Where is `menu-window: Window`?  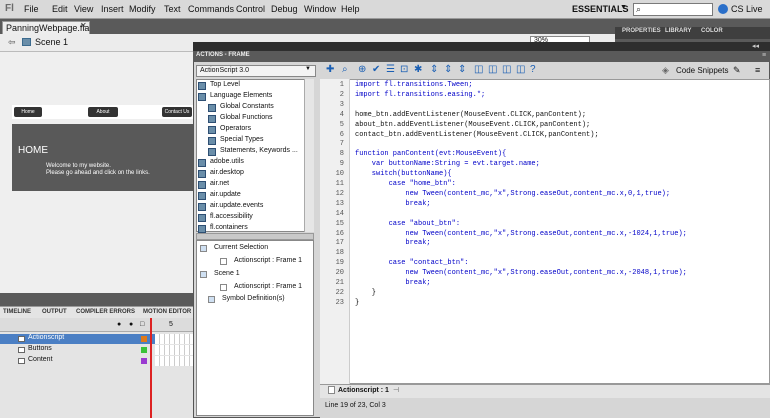
menu-window: Window is located at coordinates (320, 9).